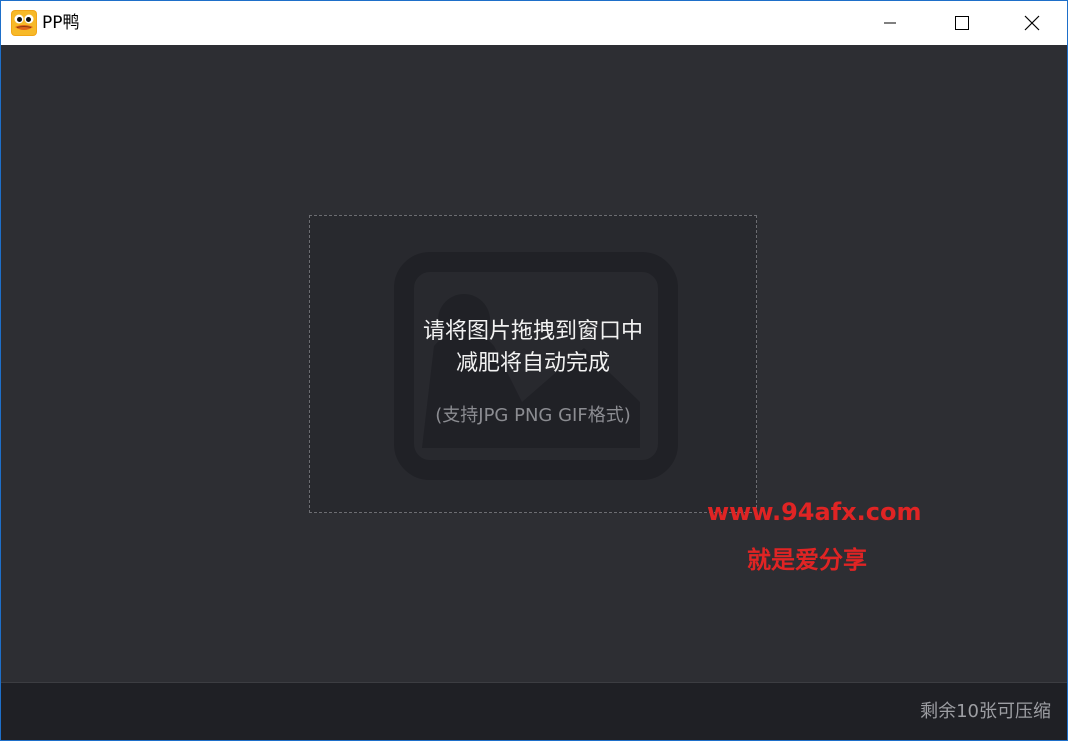 The height and width of the screenshot is (741, 1068). I want to click on maximize-button, so click(962, 23).